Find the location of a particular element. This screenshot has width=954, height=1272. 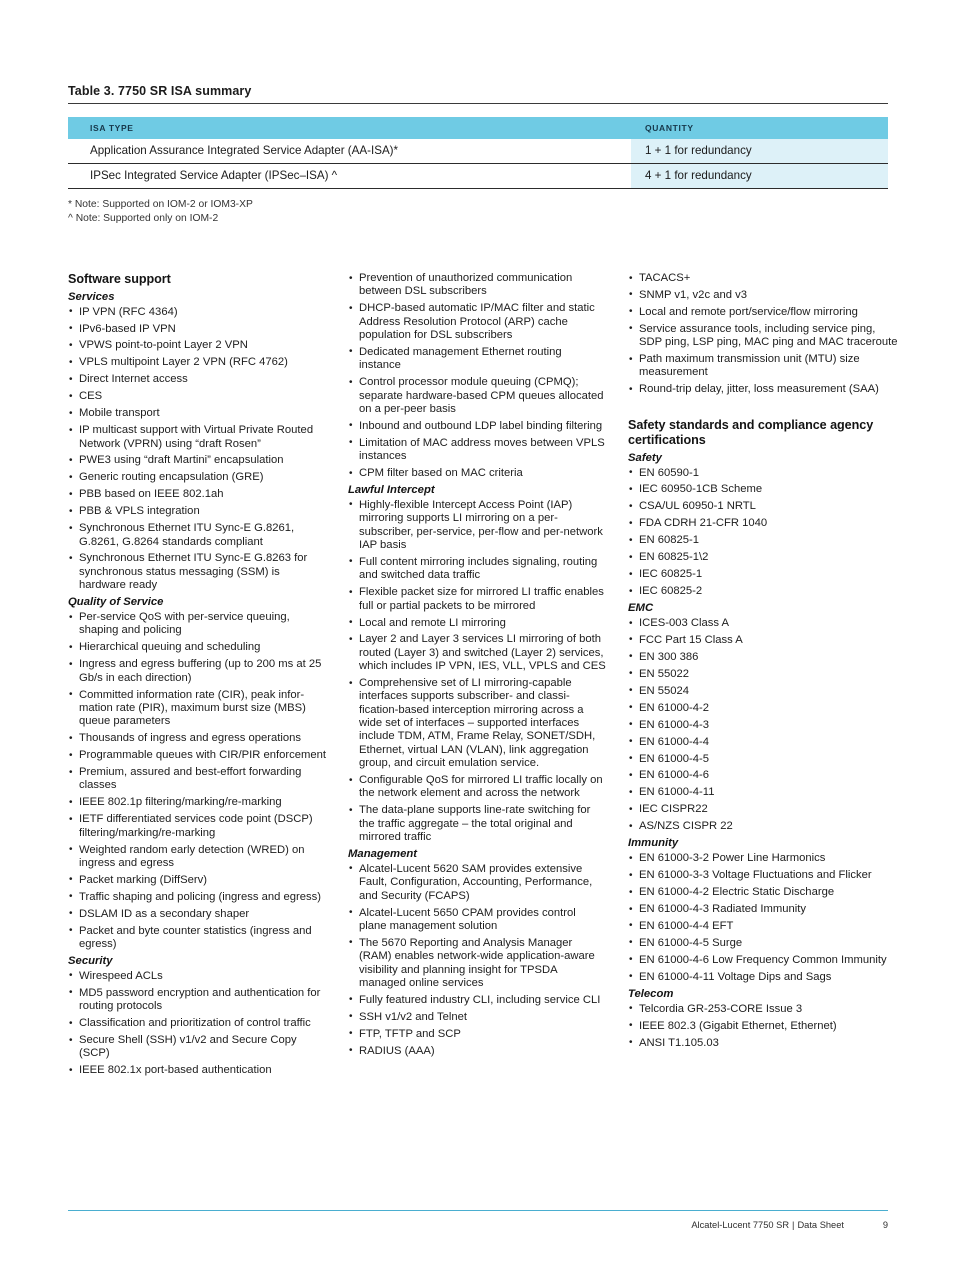

table-note: ^ Note: Supported only on IOM-2 is located at coordinates (143, 218).